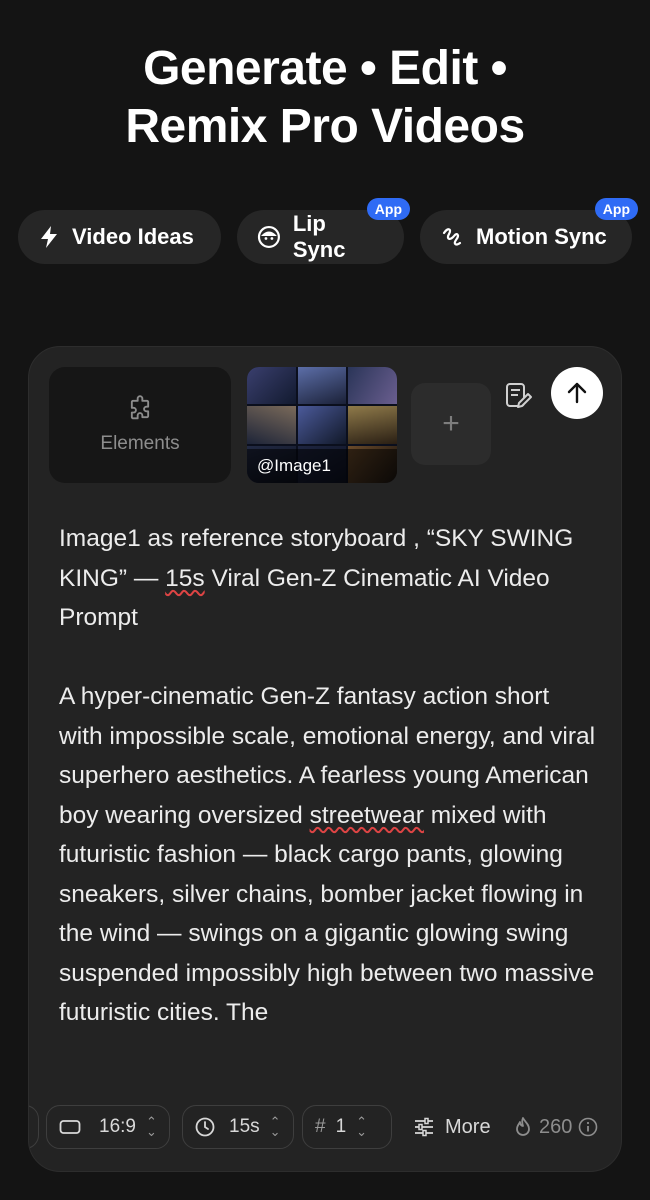 Image resolution: width=650 pixels, height=1200 pixels. I want to click on aspect-ratio-selector: 16:9 ⌃ ⌄, so click(108, 1127).